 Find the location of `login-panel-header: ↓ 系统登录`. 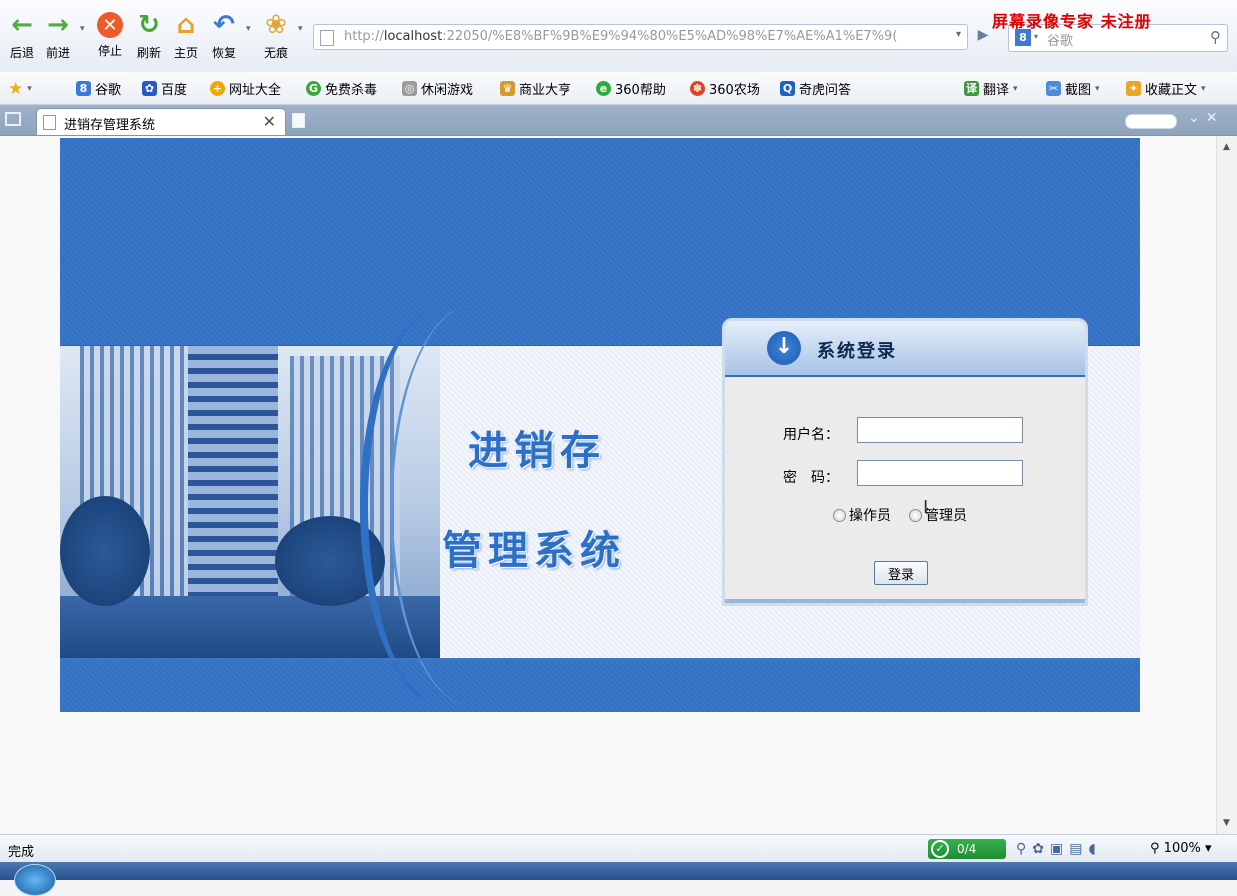

login-panel-header: ↓ 系统登录 is located at coordinates (905, 349).